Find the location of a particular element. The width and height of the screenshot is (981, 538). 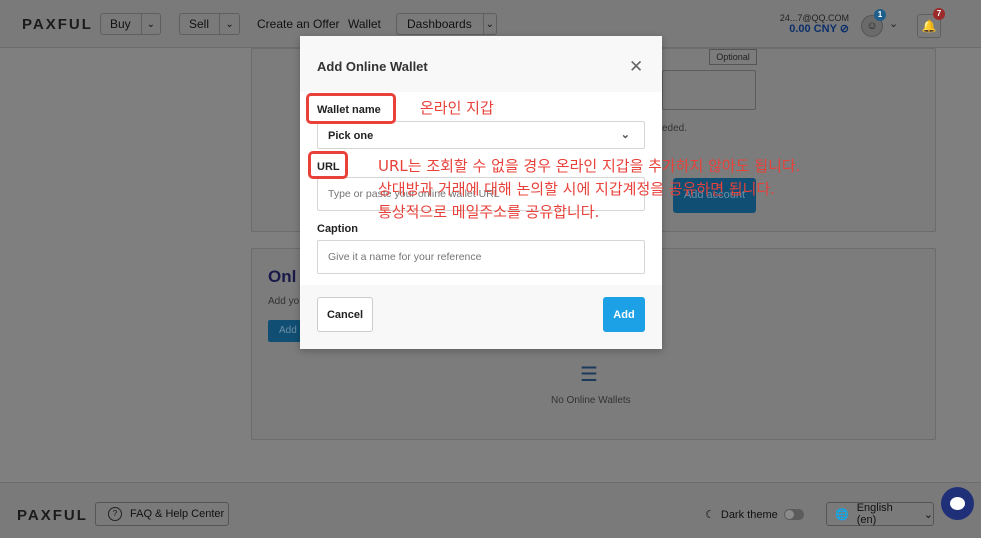

add-button: Add is located at coordinates (624, 314).